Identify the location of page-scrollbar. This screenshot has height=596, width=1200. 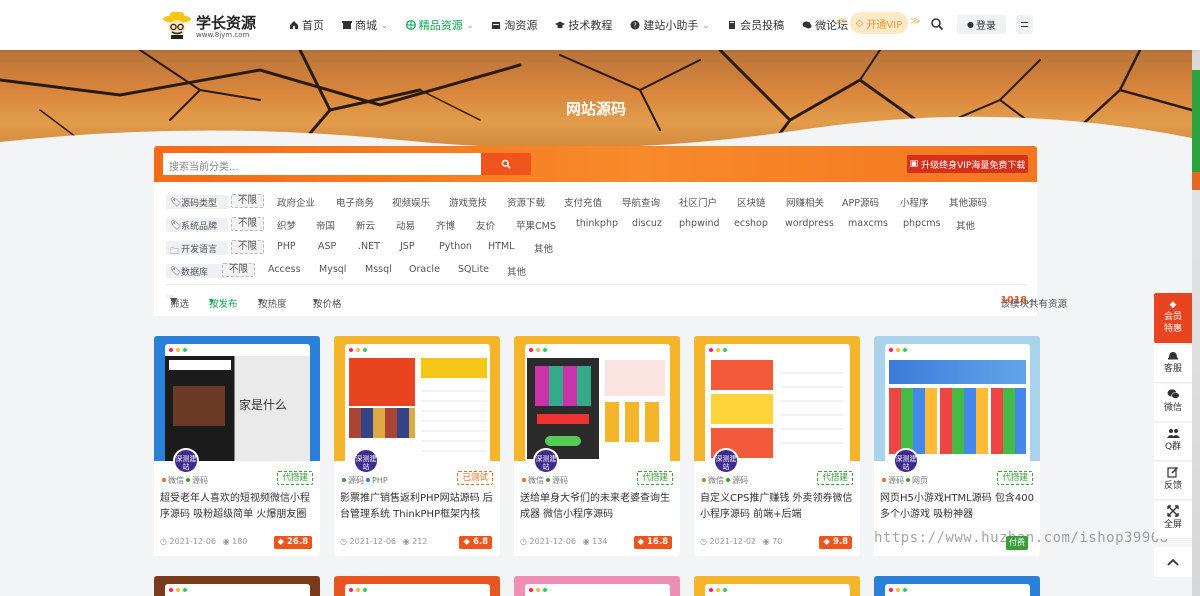
(1196, 298).